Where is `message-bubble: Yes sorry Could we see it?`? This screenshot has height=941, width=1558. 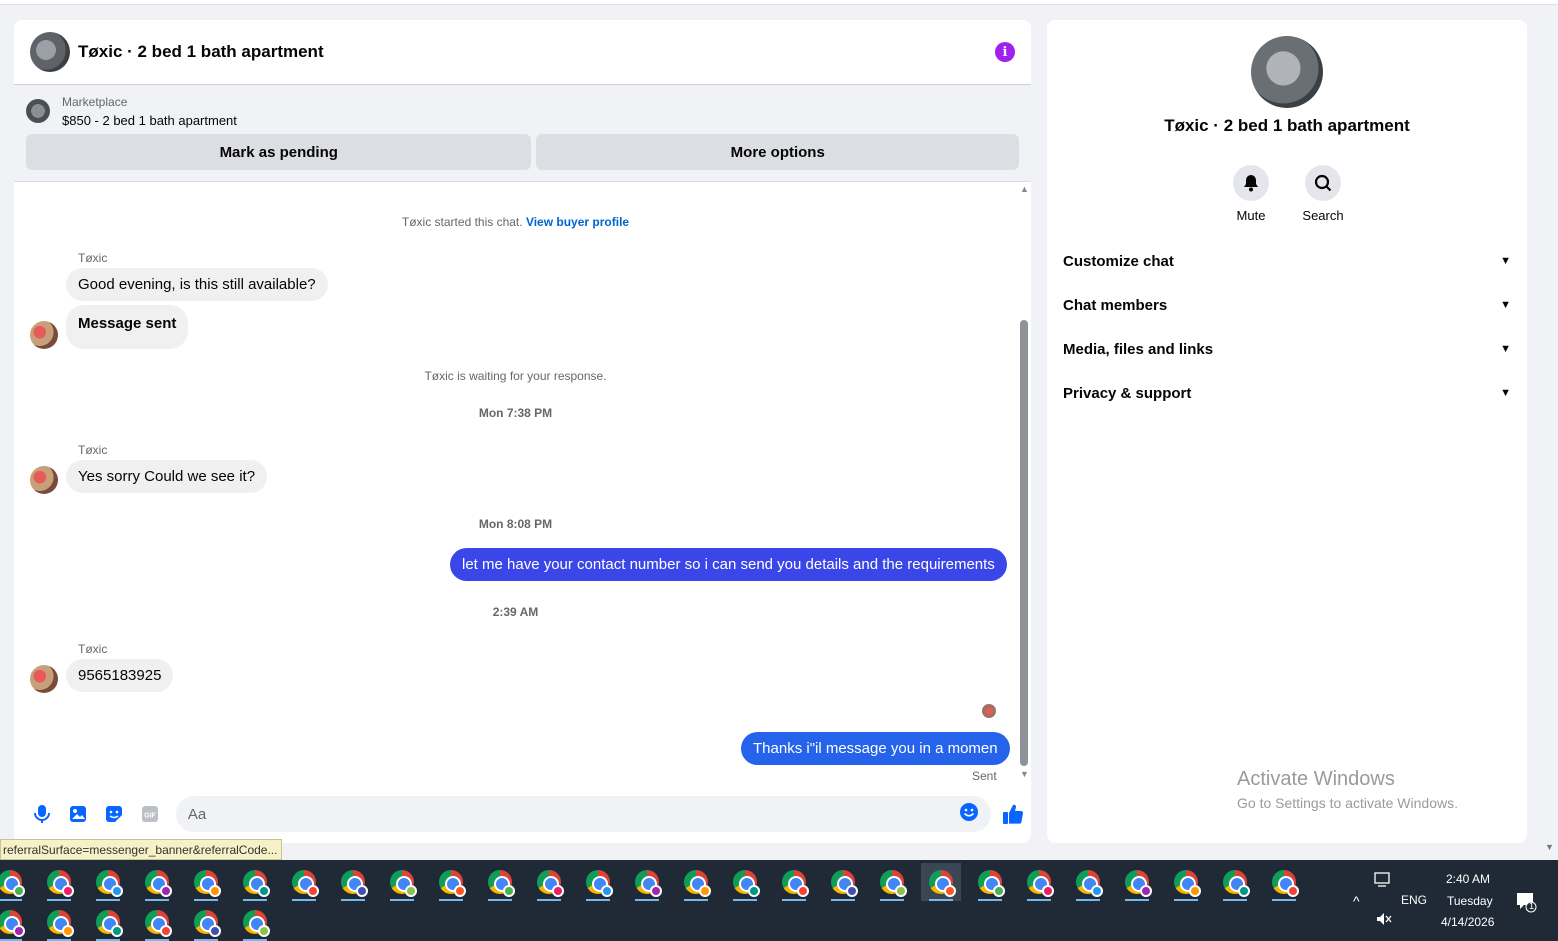
message-bubble: Yes sorry Could we see it? is located at coordinates (167, 476).